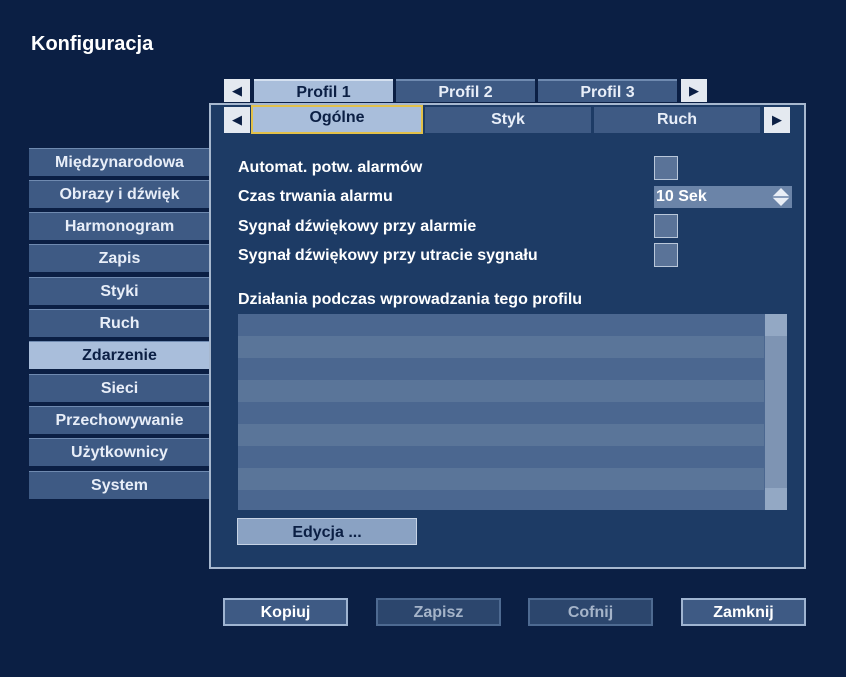 The height and width of the screenshot is (677, 846). I want to click on tab-profil-2: Profil 2, so click(465, 90).